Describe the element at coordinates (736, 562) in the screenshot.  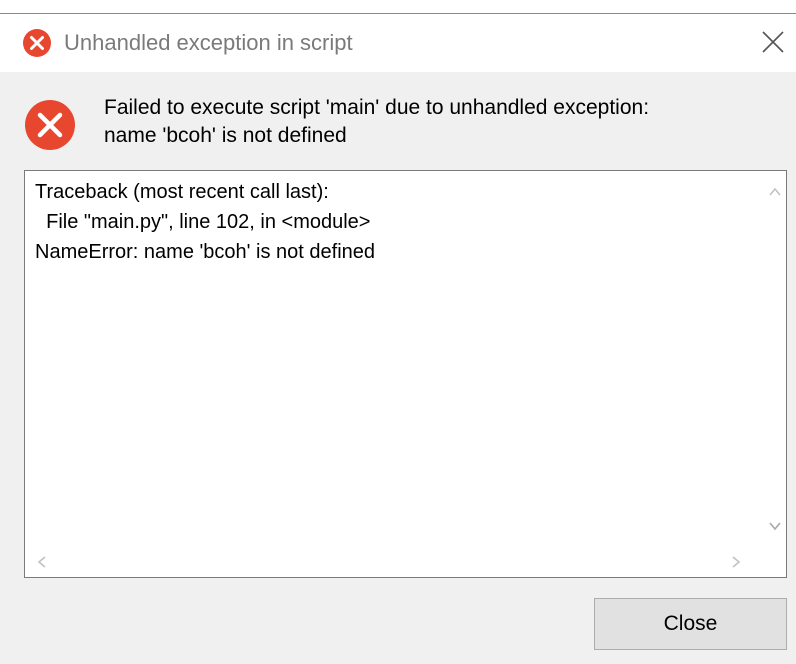
I see `chevron-right-icon` at that location.